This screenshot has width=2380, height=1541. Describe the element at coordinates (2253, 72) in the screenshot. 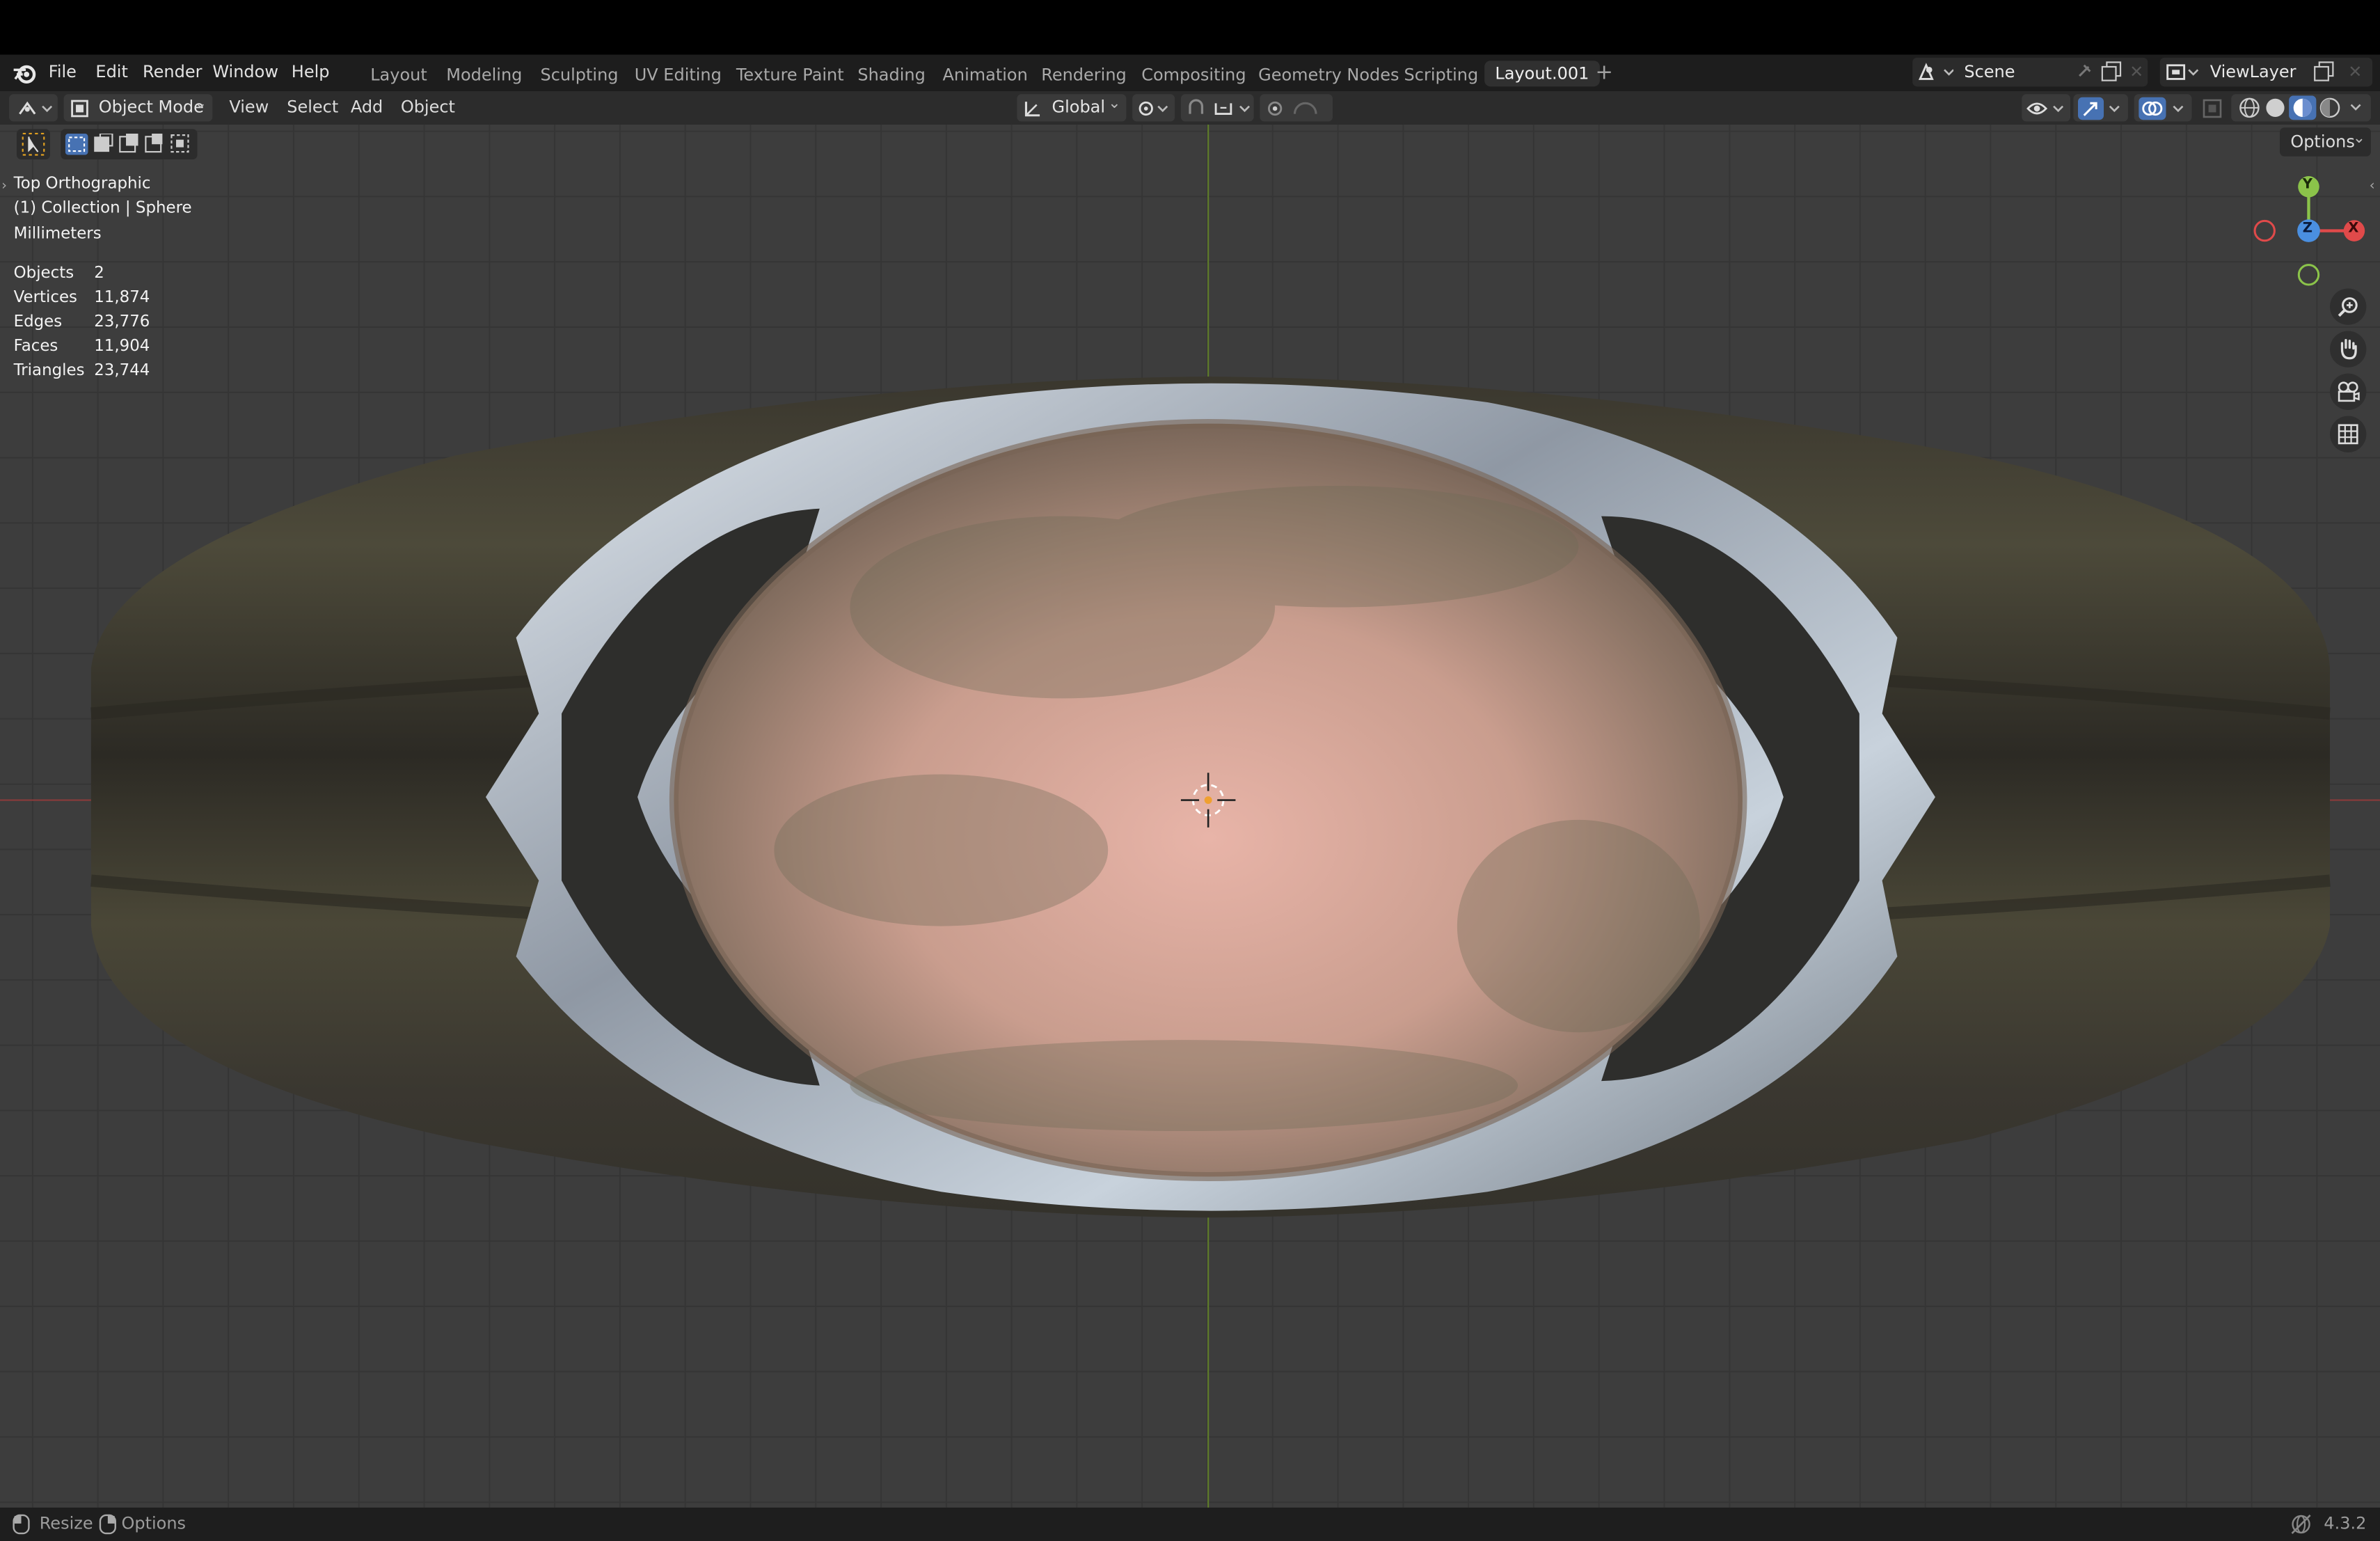

I see `view-layer-name: ViewLayer` at that location.